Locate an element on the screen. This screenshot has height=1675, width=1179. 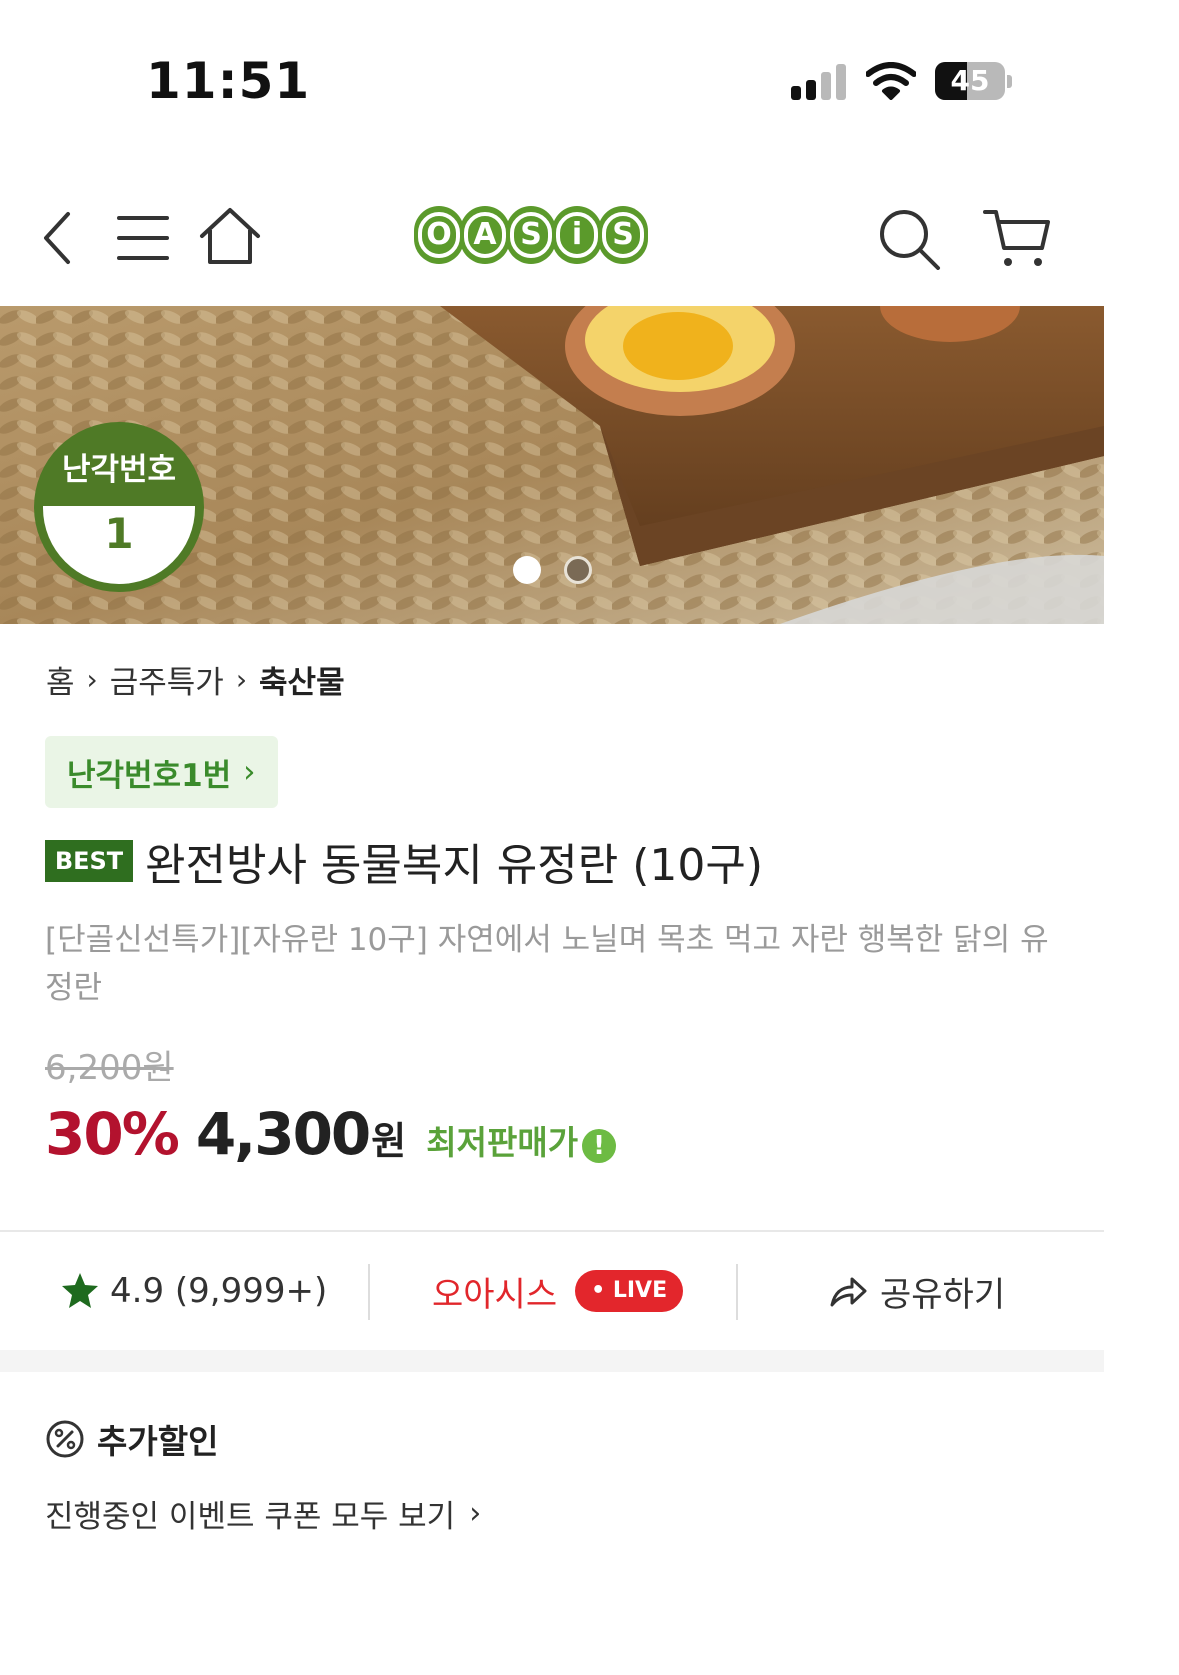
cart-icon is located at coordinates (1016, 238).